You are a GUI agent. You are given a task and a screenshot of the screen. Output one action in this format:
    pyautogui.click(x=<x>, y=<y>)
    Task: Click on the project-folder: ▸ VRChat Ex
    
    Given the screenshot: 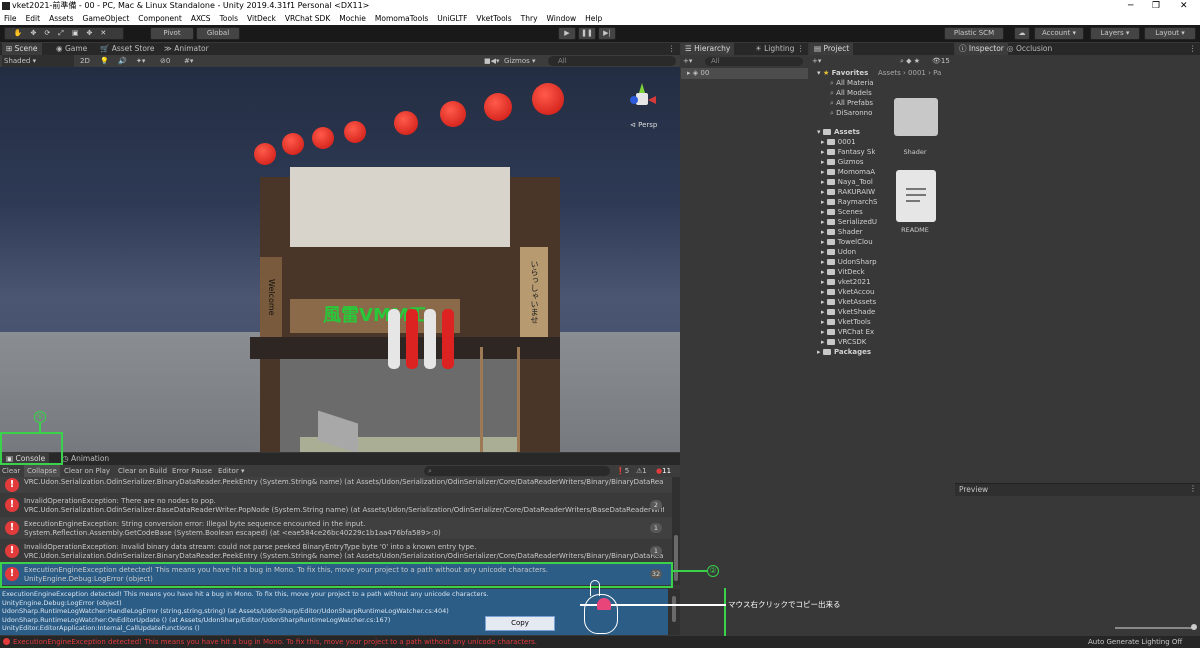 What is the action you would take?
    pyautogui.click(x=851, y=332)
    